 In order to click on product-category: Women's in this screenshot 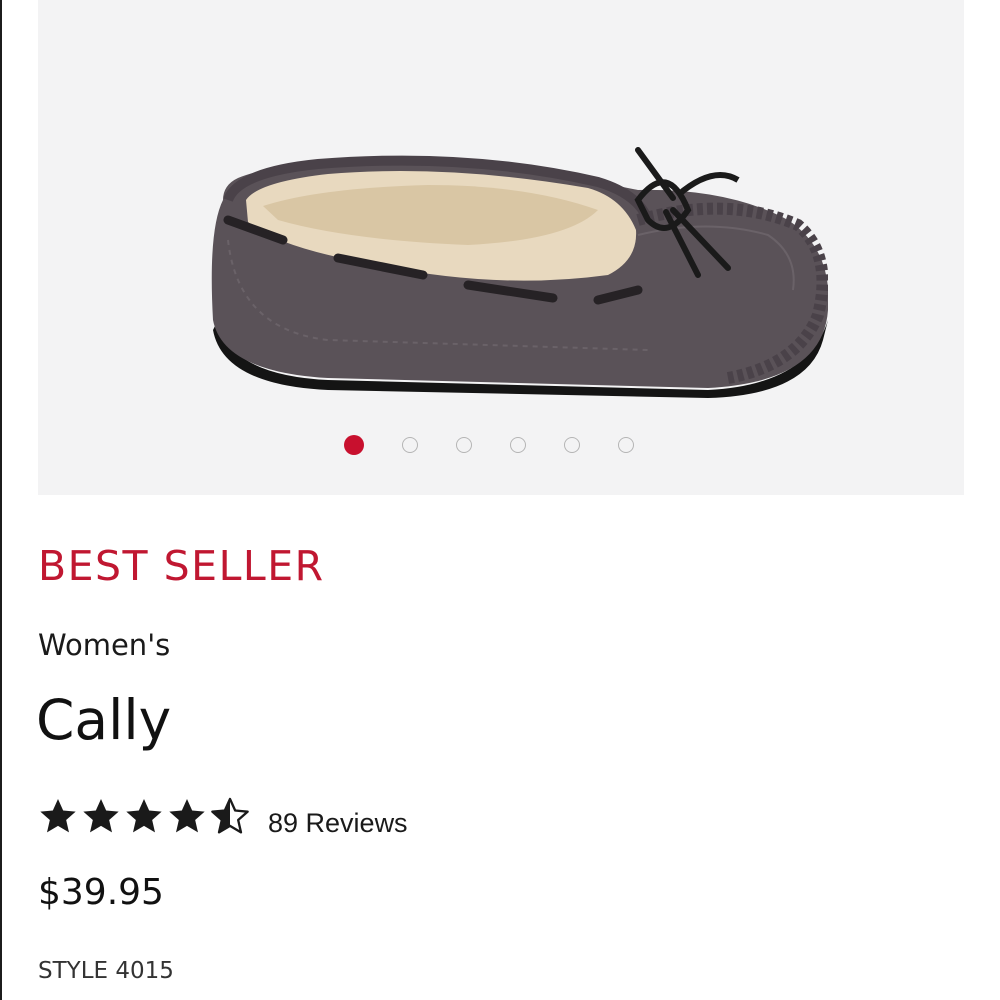, I will do `click(104, 645)`.